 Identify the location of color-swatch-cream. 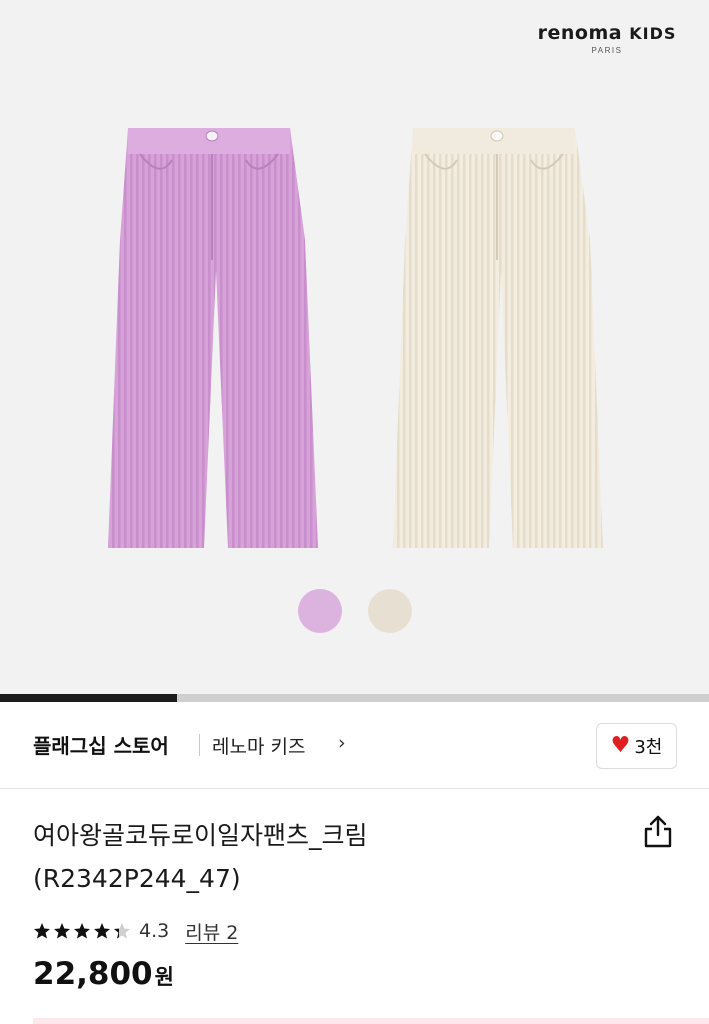
(390, 611).